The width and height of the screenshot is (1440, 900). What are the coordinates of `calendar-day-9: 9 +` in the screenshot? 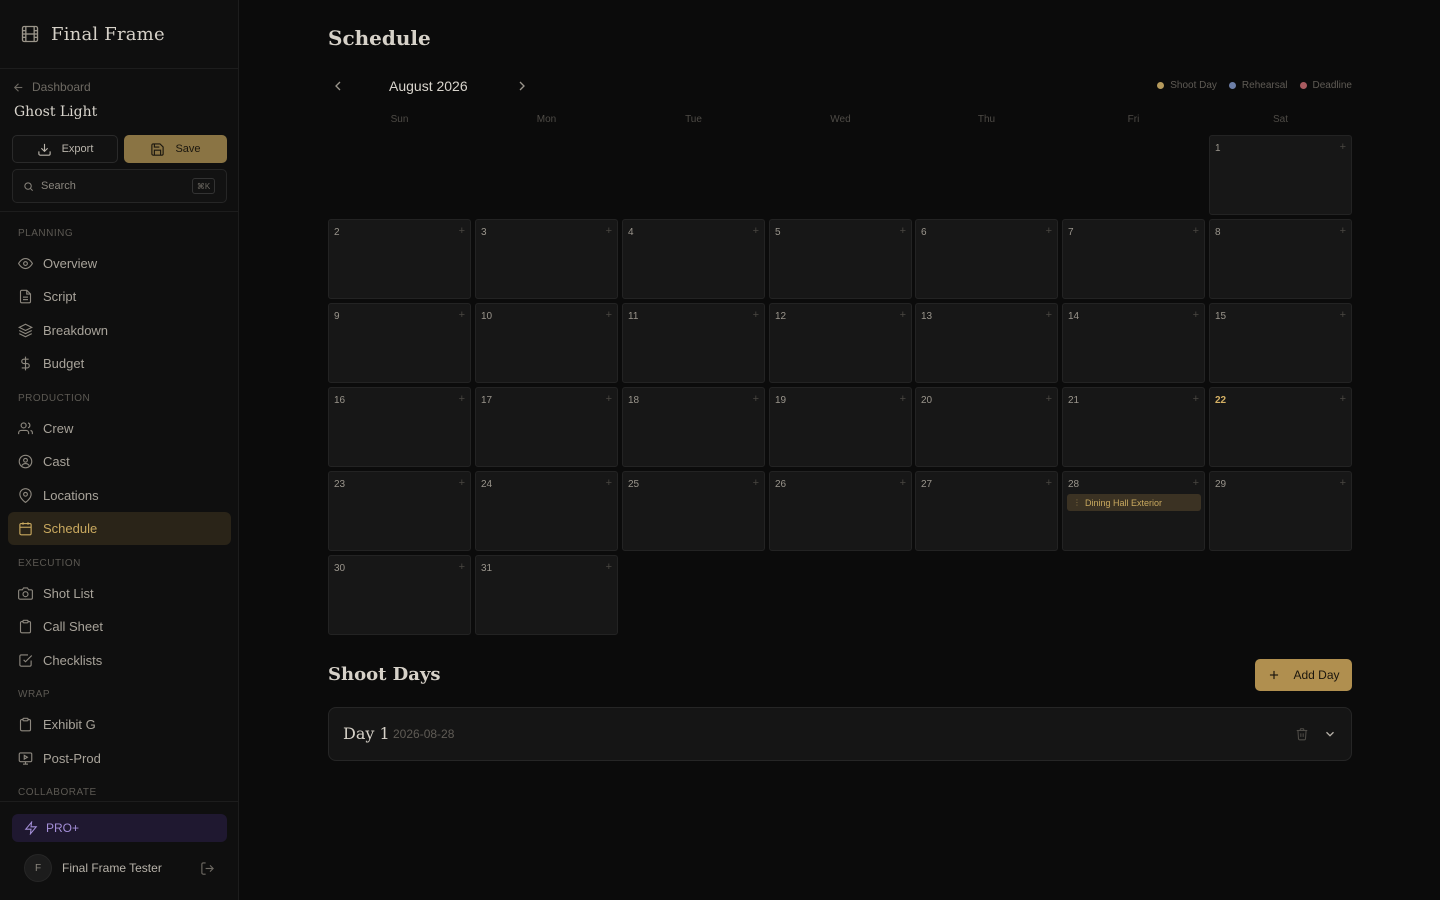 It's located at (399, 343).